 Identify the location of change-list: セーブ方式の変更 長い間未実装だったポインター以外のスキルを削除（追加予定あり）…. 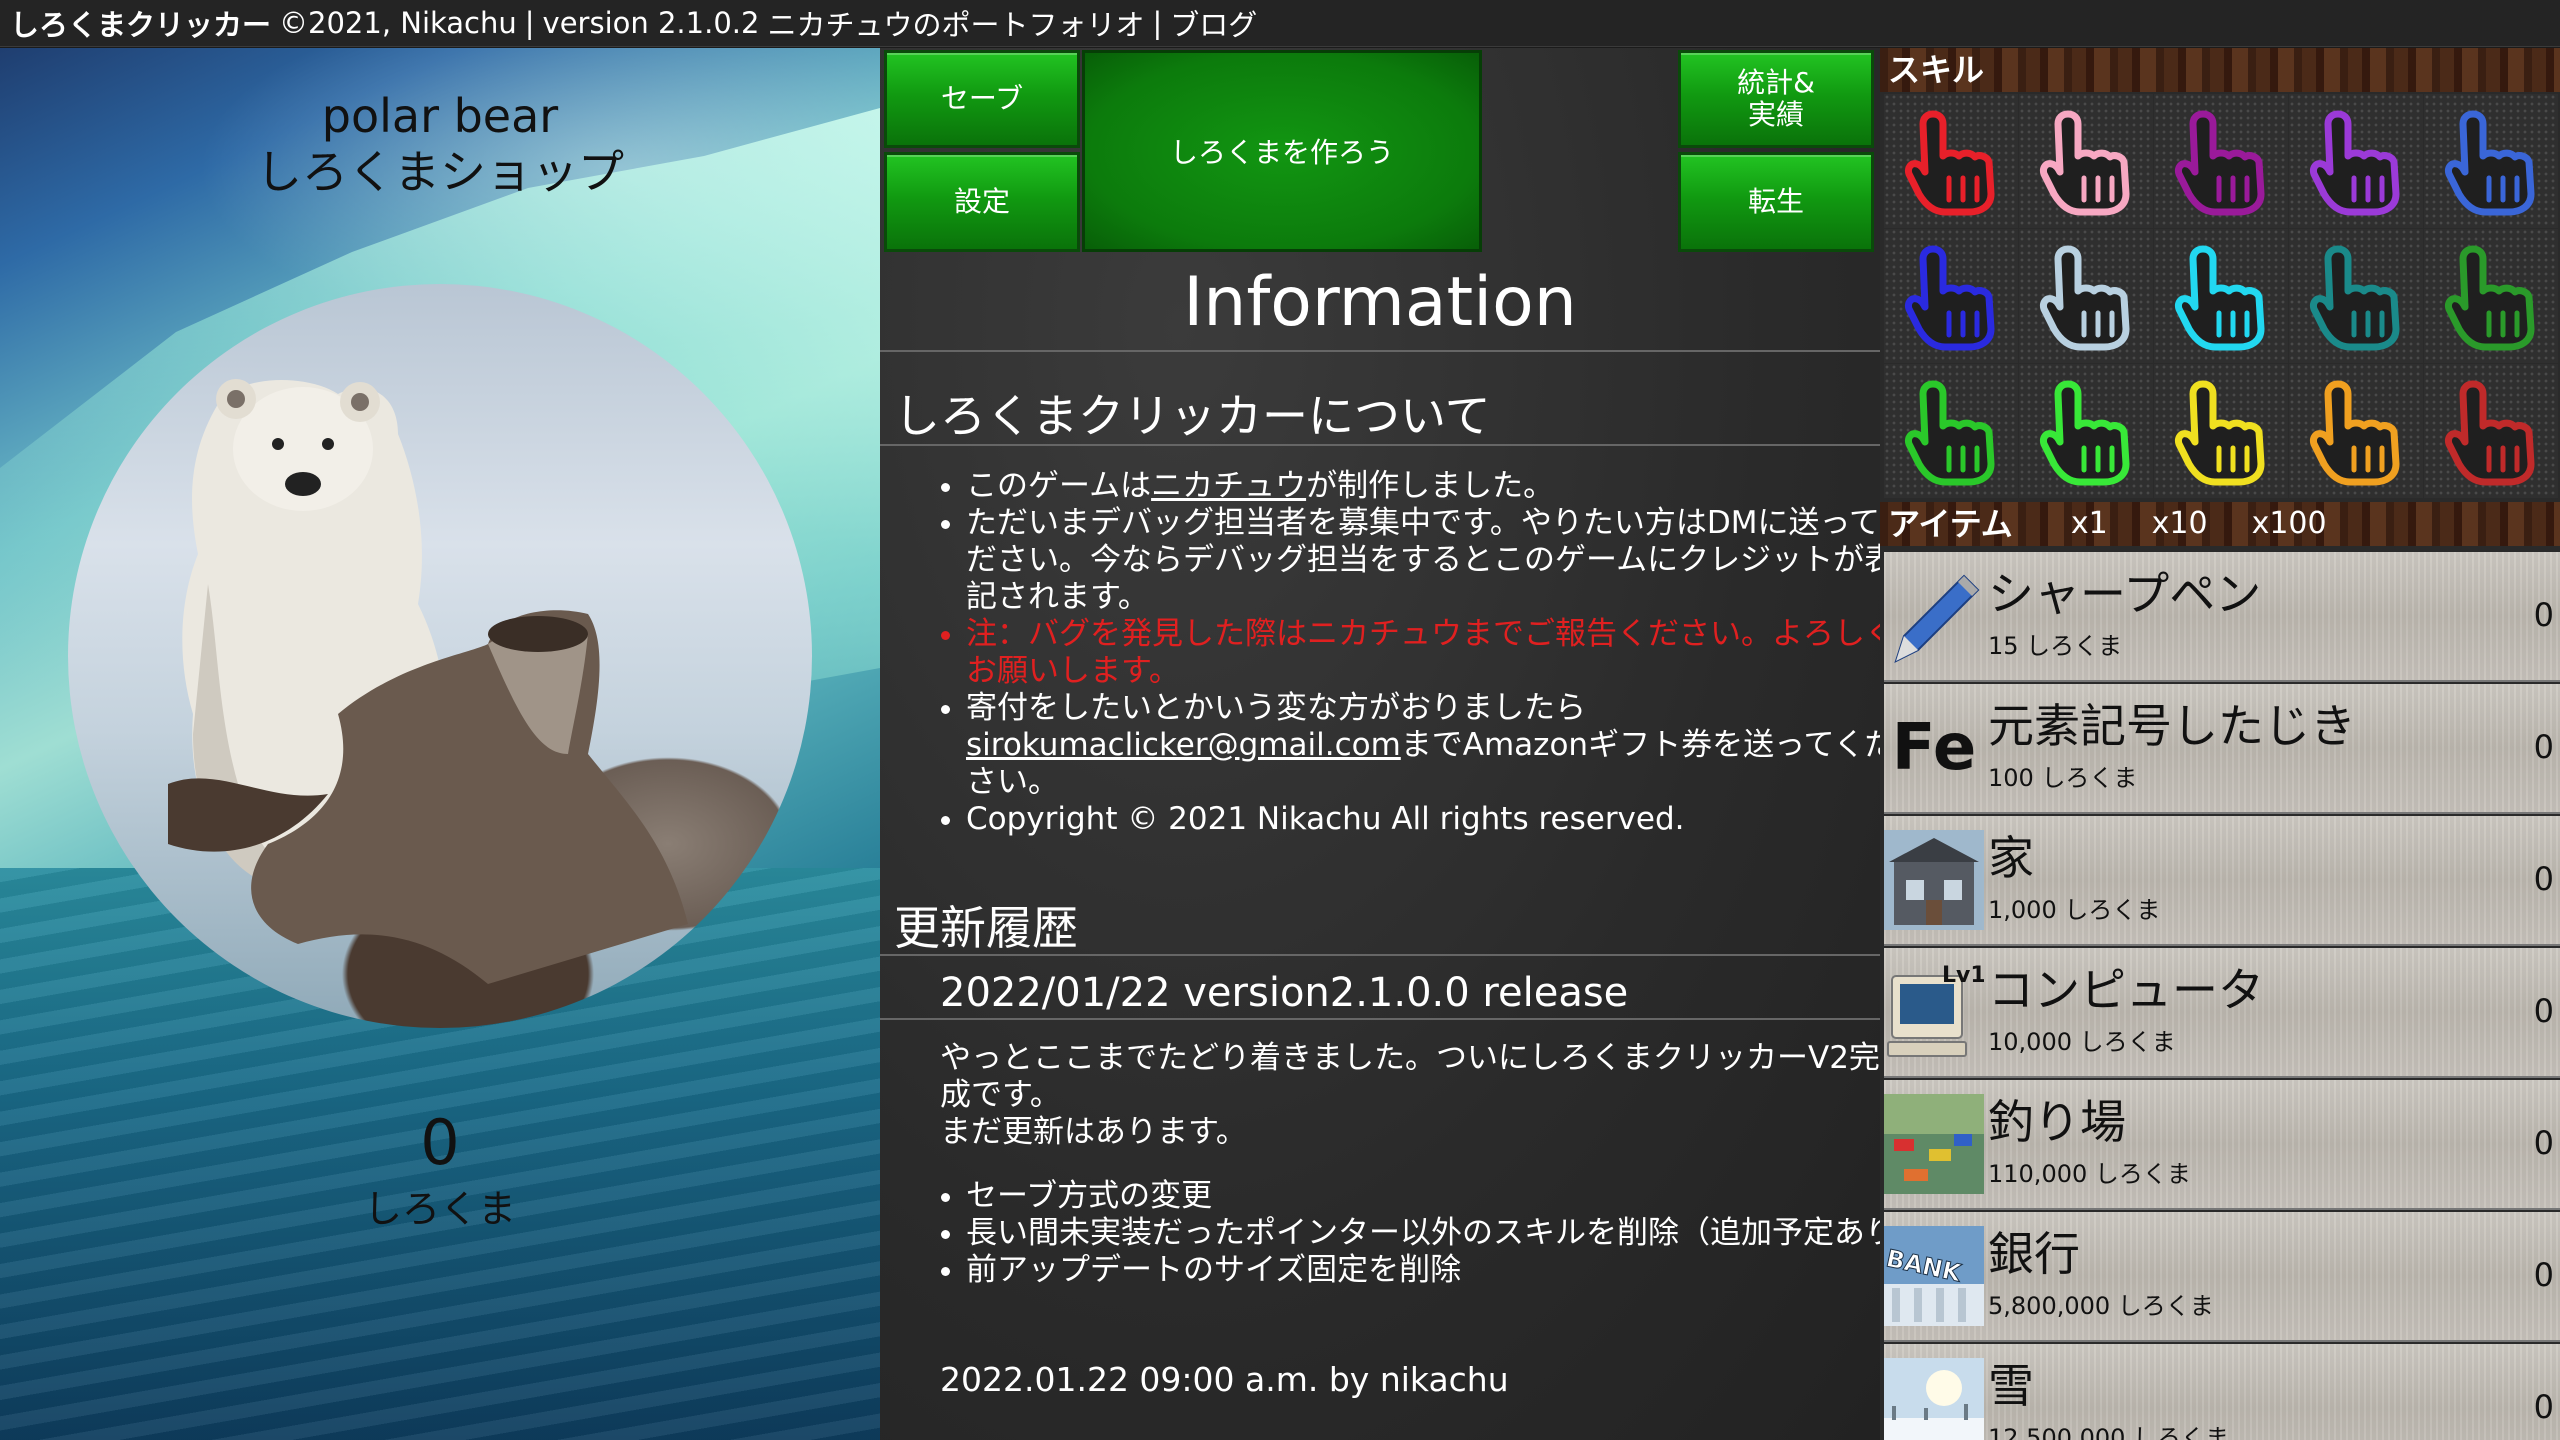
(1398, 1233).